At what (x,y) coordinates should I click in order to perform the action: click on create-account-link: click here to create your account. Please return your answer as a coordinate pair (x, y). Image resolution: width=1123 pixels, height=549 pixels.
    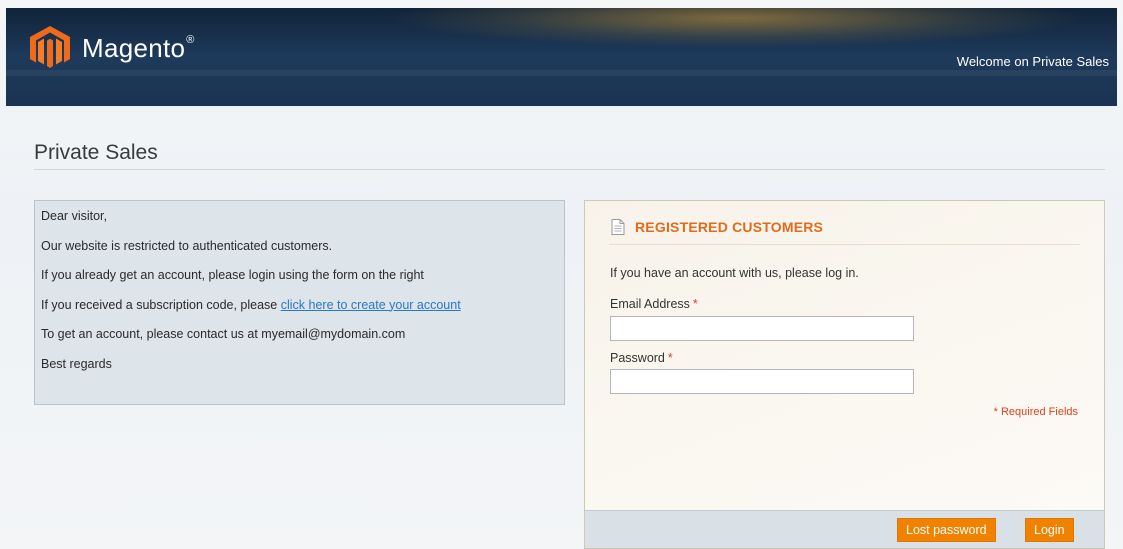
    Looking at the image, I should click on (371, 305).